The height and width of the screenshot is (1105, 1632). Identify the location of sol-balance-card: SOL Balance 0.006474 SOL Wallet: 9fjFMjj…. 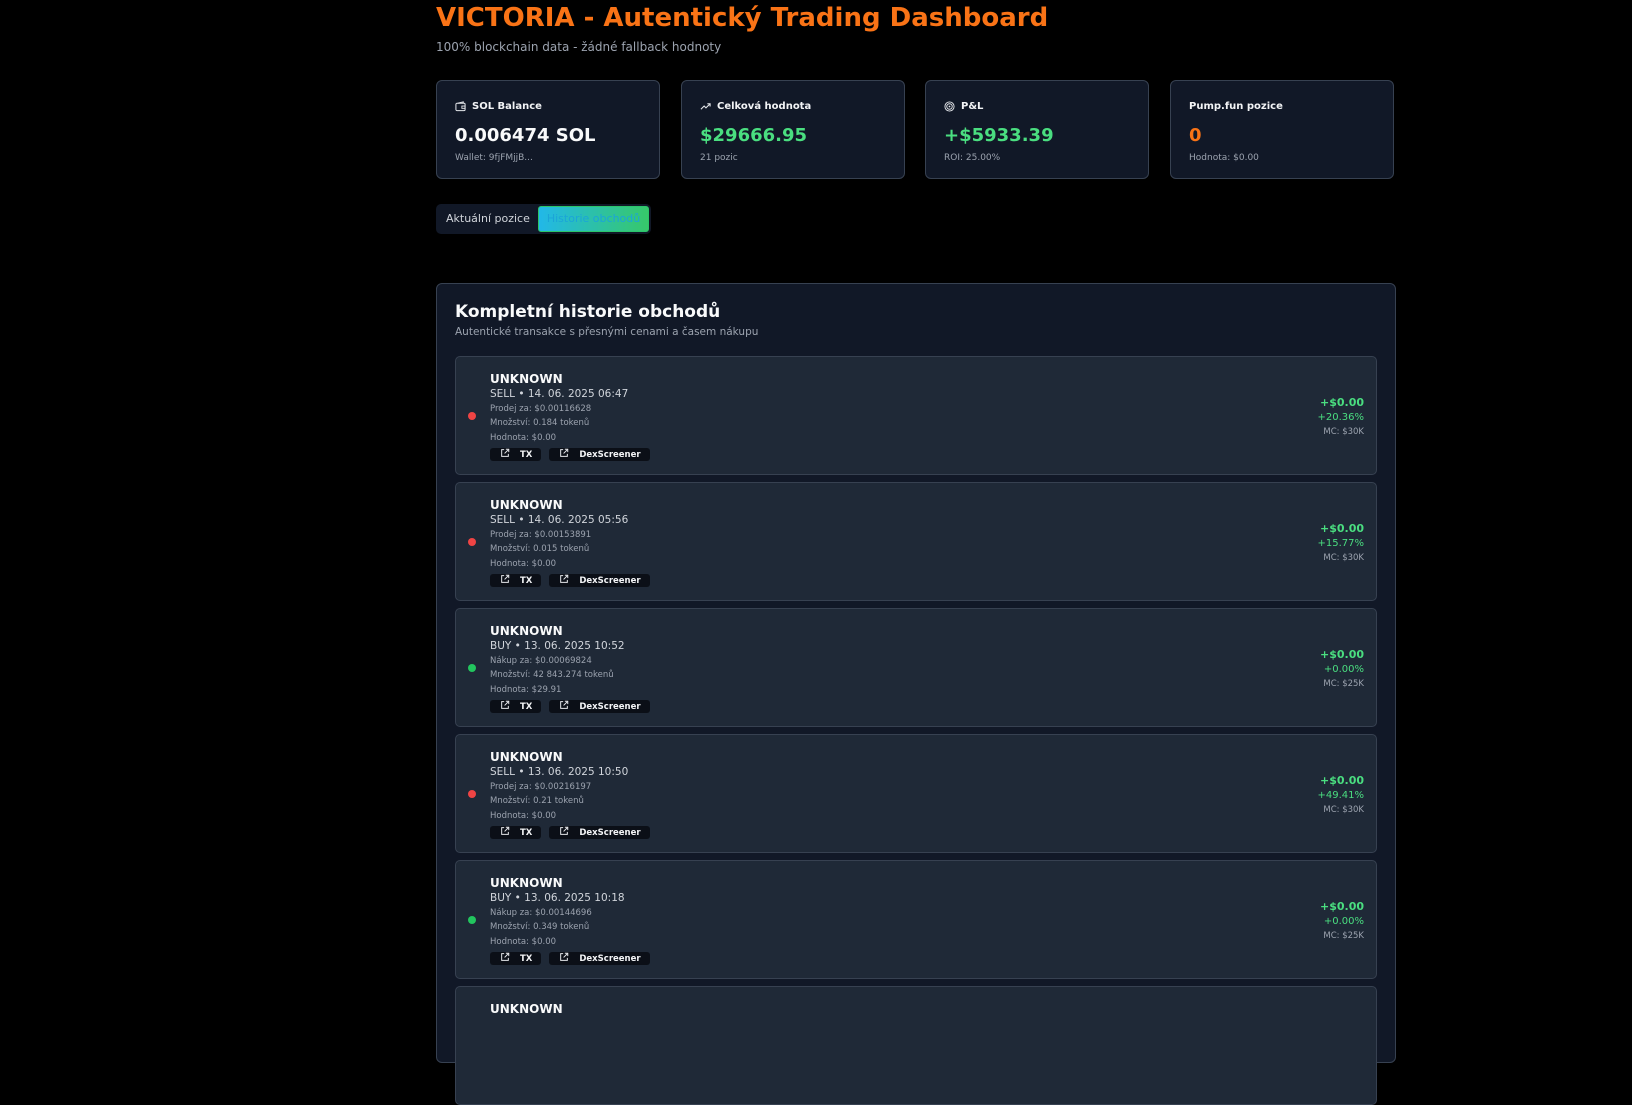
(548, 129).